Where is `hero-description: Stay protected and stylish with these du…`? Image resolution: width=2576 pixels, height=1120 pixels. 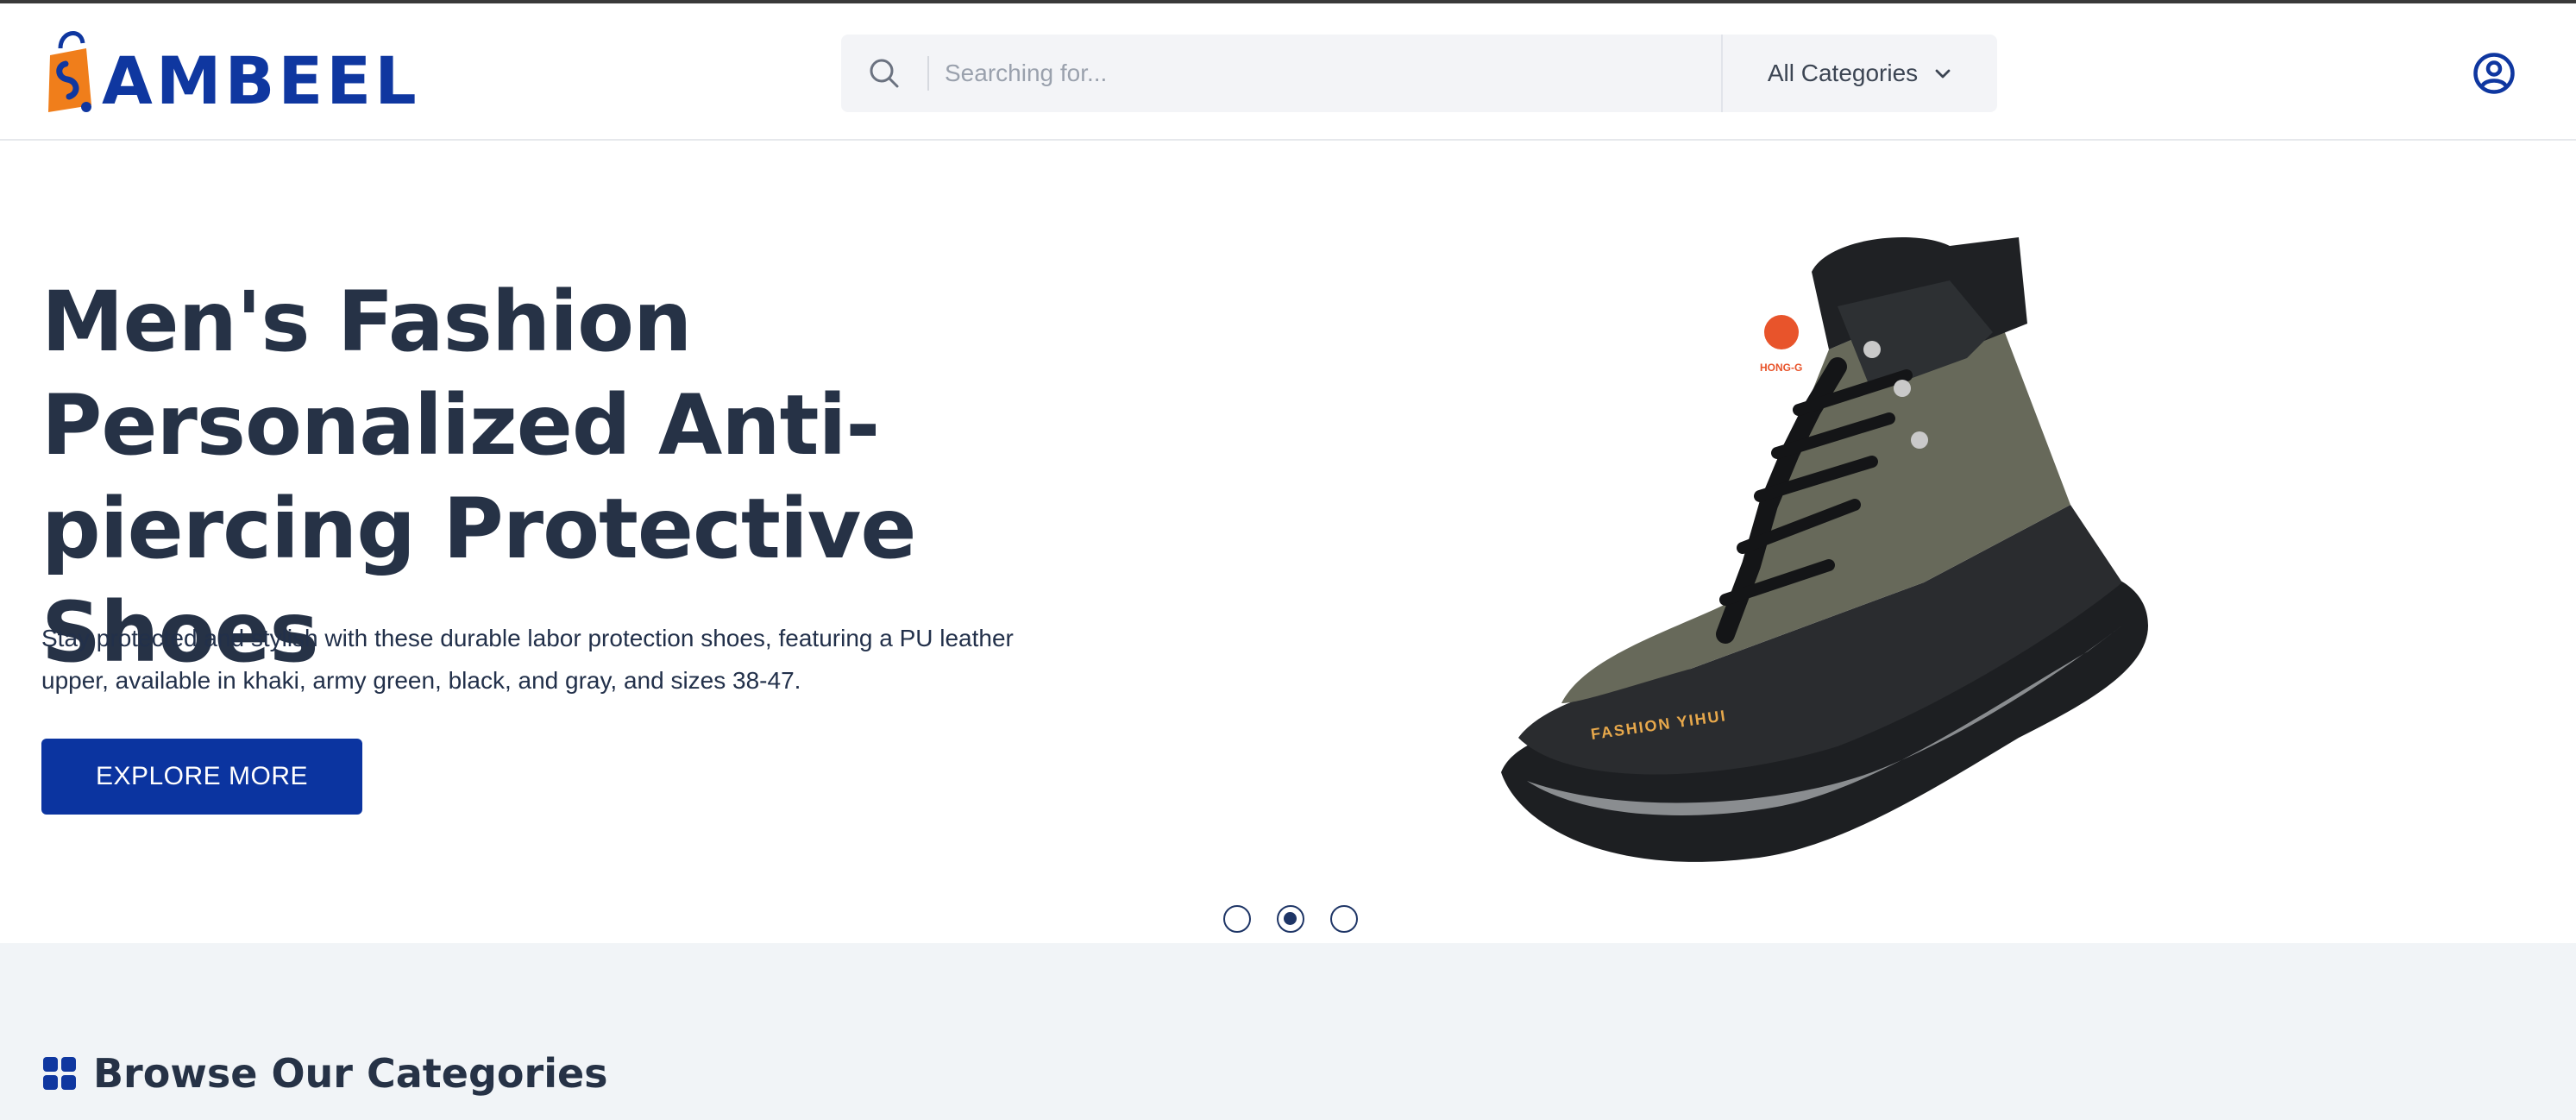
hero-description: Stay protected and stylish with these du… is located at coordinates (527, 660).